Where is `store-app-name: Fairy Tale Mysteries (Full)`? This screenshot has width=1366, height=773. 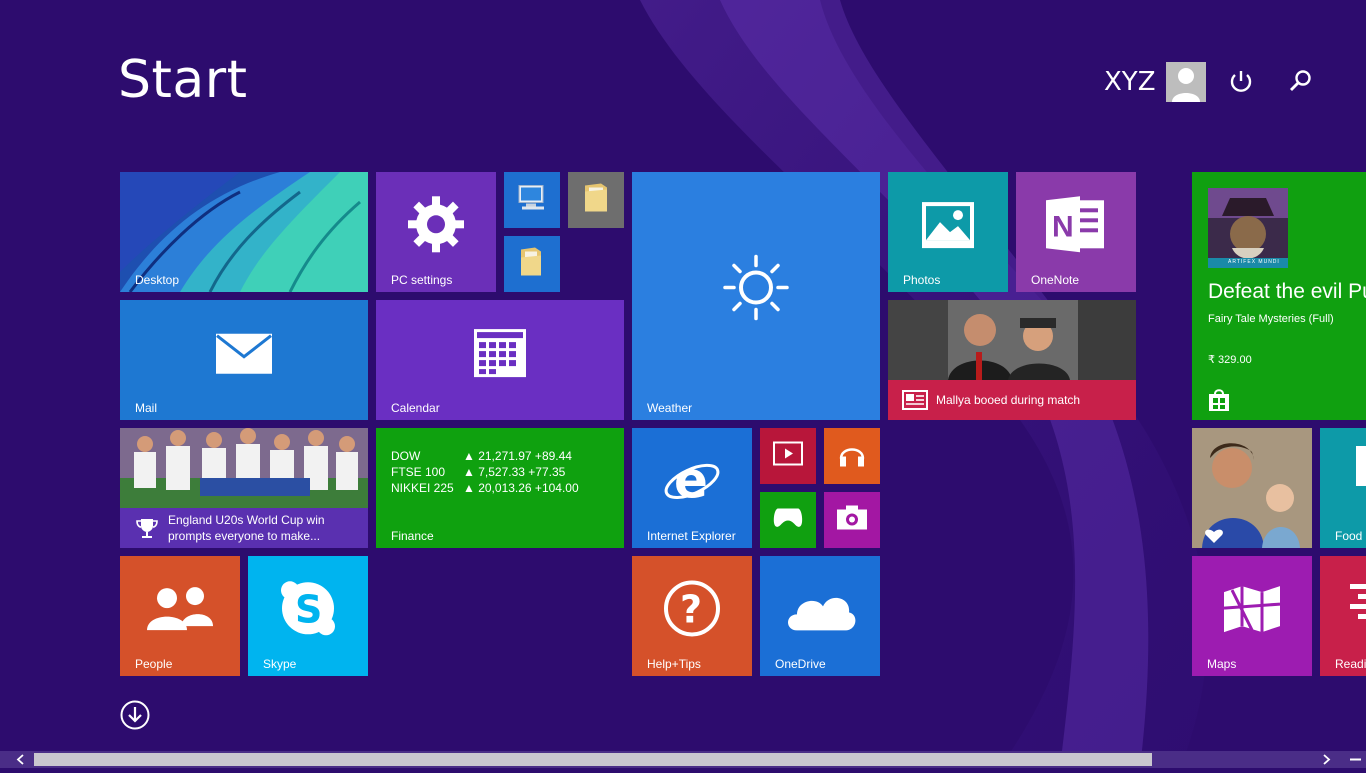
store-app-name: Fairy Tale Mysteries (Full) is located at coordinates (1271, 319).